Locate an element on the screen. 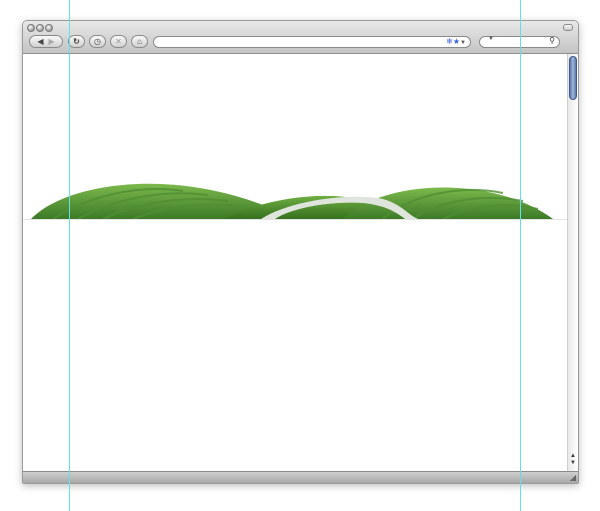  stop-button: ✕ is located at coordinates (118, 41).